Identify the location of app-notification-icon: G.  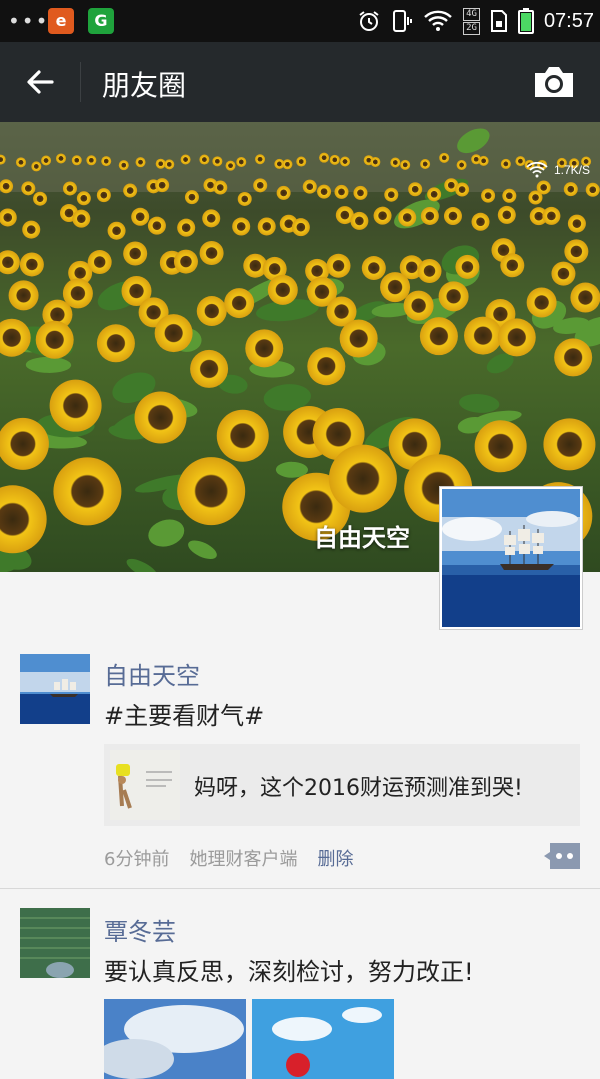
(101, 21).